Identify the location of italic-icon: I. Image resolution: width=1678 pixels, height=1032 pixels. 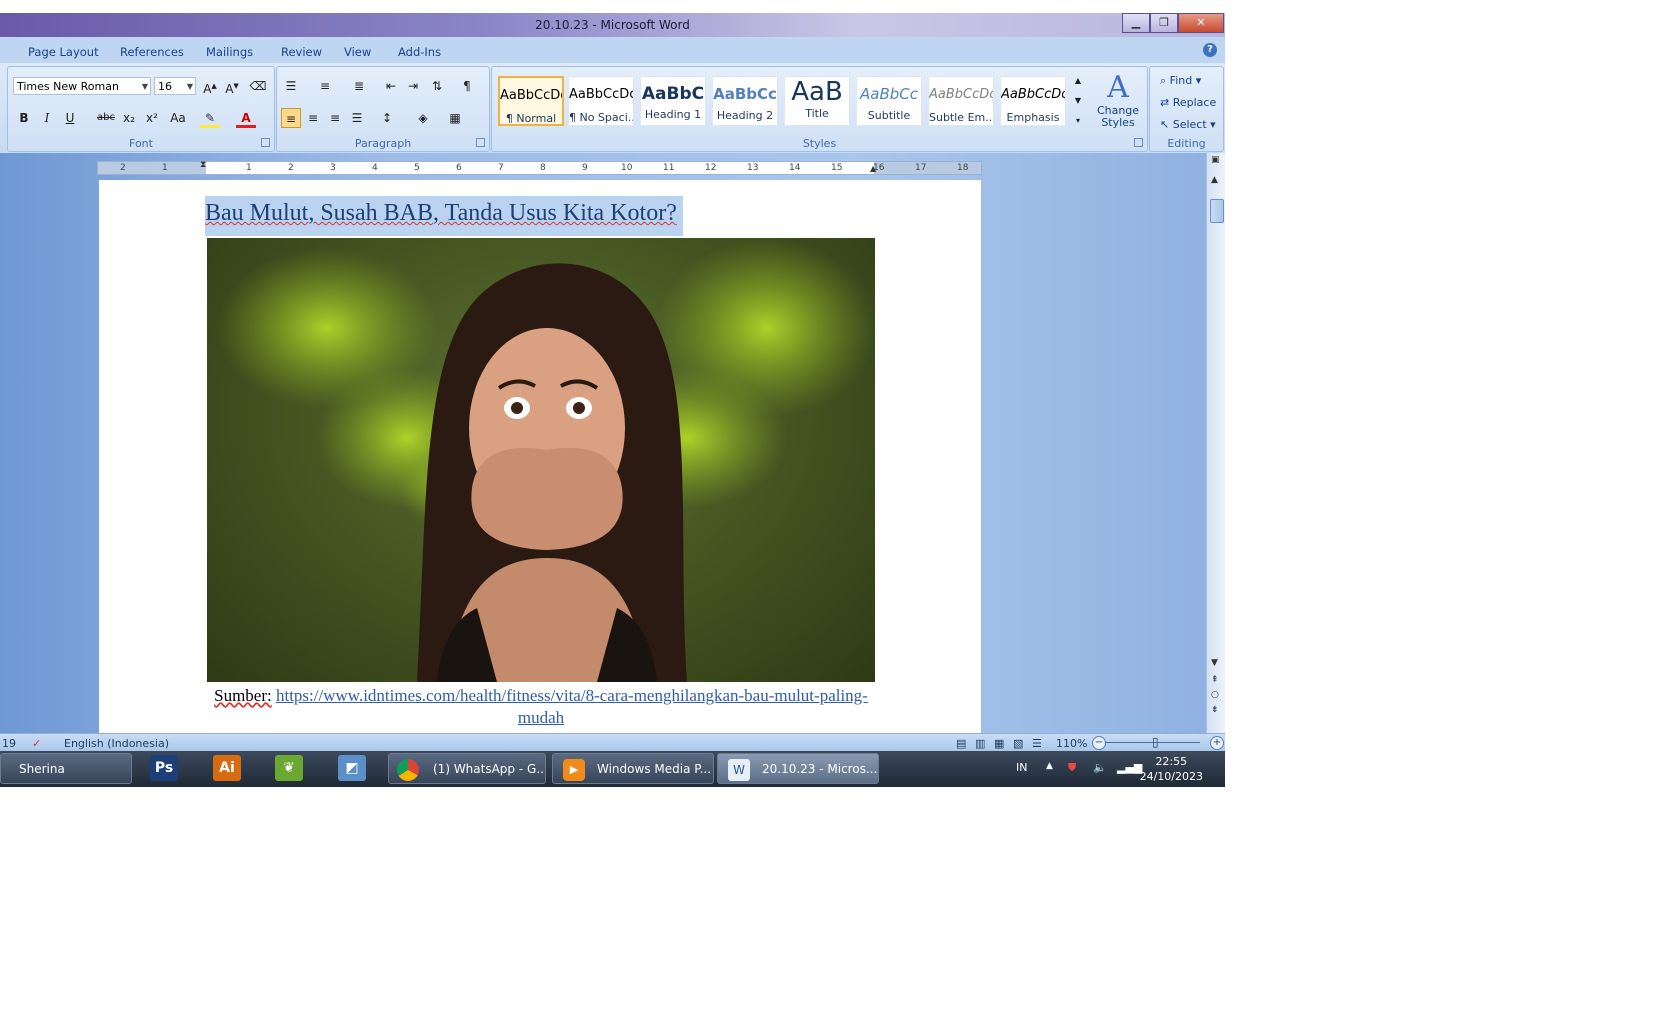
(47, 118).